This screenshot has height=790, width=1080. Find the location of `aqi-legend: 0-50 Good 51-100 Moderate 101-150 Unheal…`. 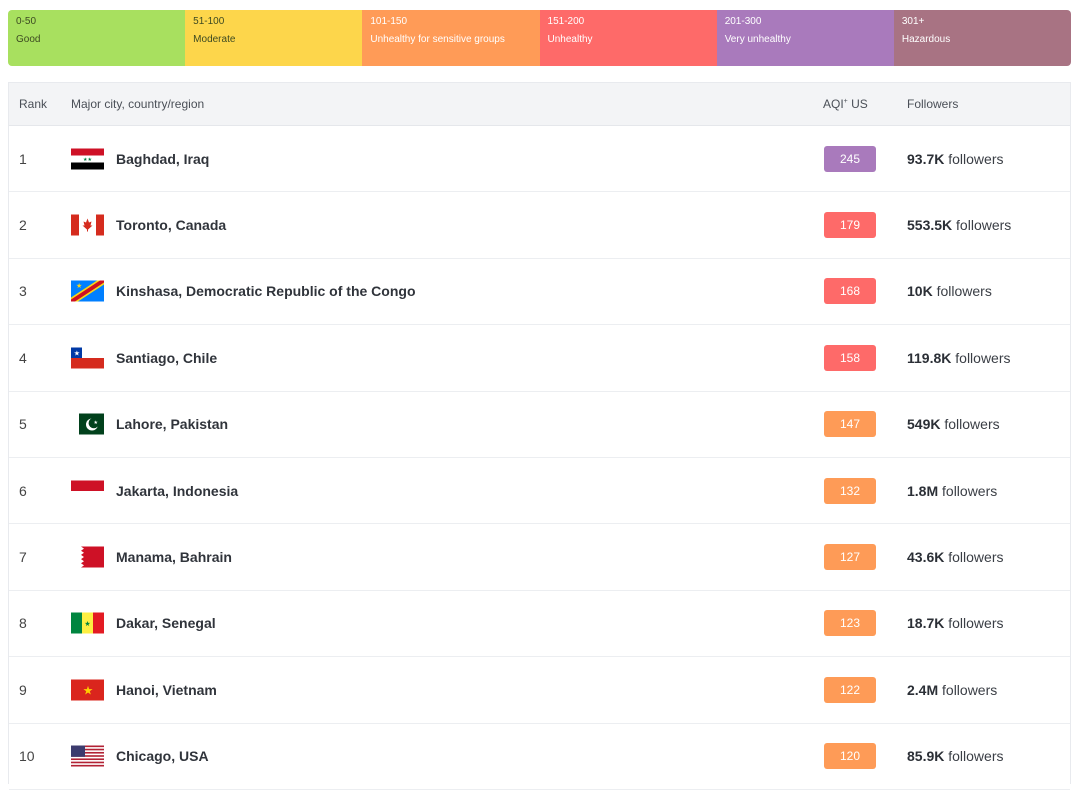

aqi-legend: 0-50 Good 51-100 Moderate 101-150 Unheal… is located at coordinates (539, 38).